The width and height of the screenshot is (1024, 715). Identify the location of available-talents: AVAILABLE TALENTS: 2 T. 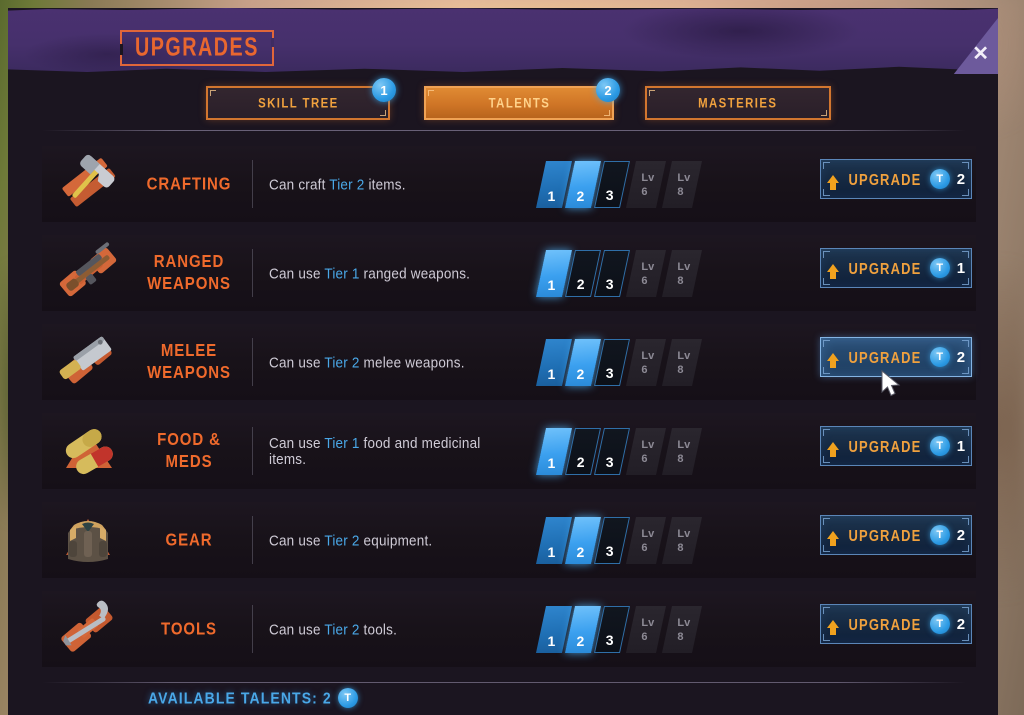
(253, 698).